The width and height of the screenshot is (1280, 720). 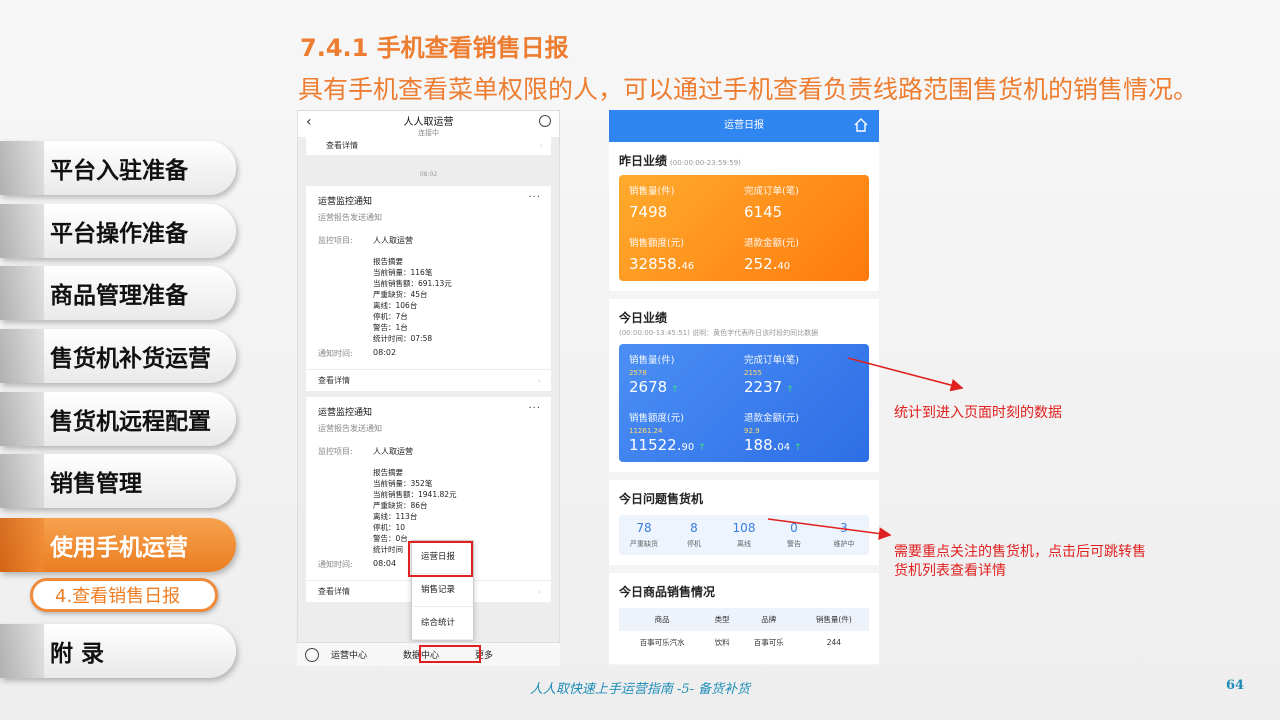 What do you see at coordinates (395, 516) in the screenshot?
I see `summary-line: 离线：113台` at bounding box center [395, 516].